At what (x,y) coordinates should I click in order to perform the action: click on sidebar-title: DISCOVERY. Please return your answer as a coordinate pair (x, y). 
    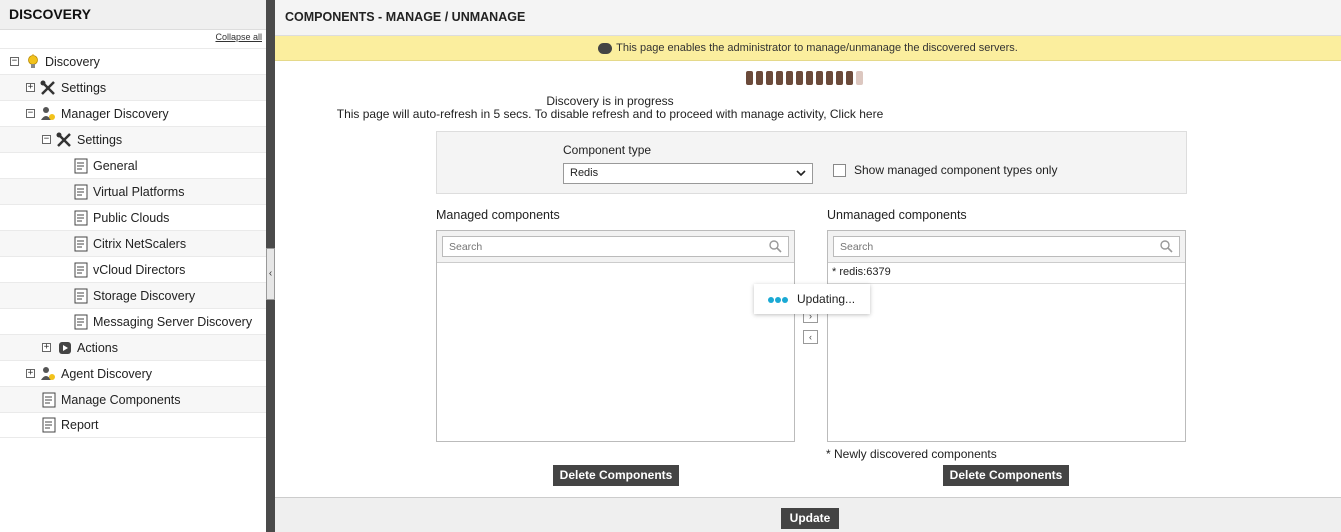
    Looking at the image, I should click on (133, 15).